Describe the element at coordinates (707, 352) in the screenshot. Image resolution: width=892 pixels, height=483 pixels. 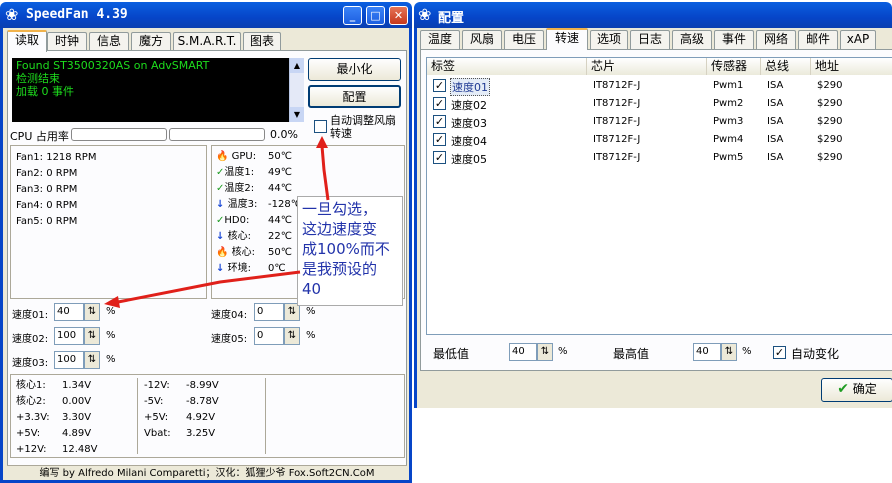
I see `max-value-input: 40` at that location.